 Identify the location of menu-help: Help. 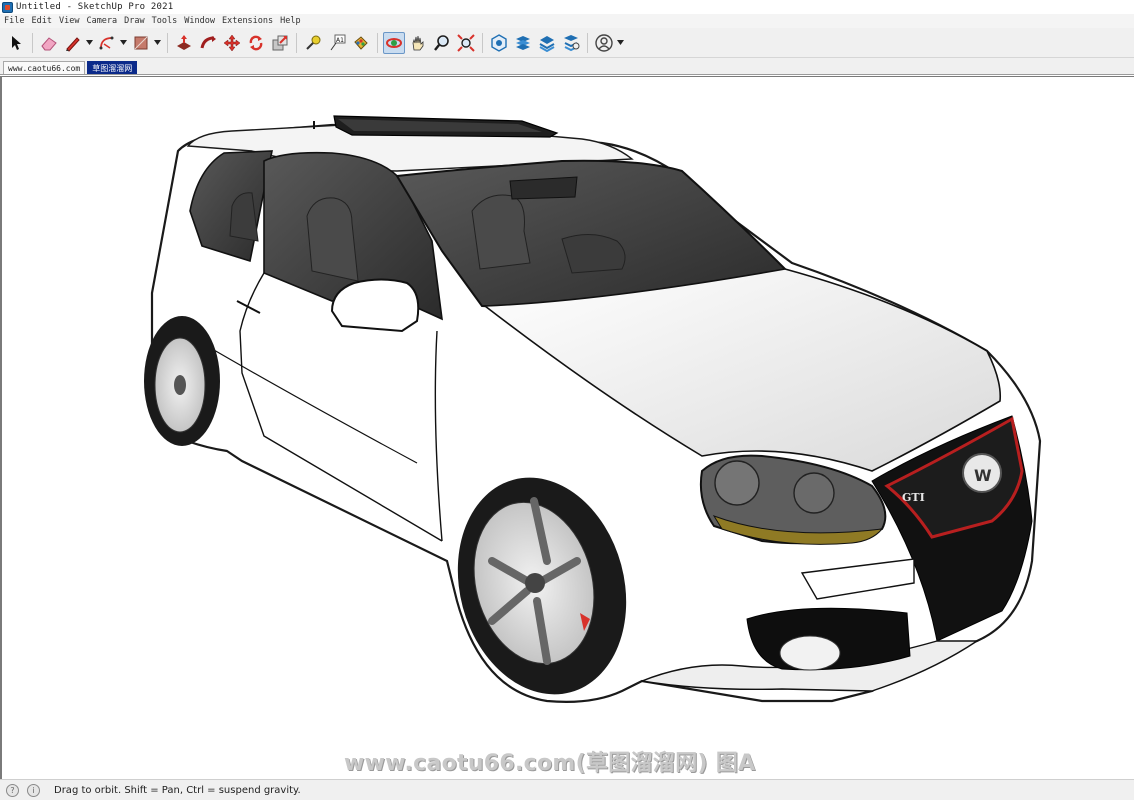
(290, 21).